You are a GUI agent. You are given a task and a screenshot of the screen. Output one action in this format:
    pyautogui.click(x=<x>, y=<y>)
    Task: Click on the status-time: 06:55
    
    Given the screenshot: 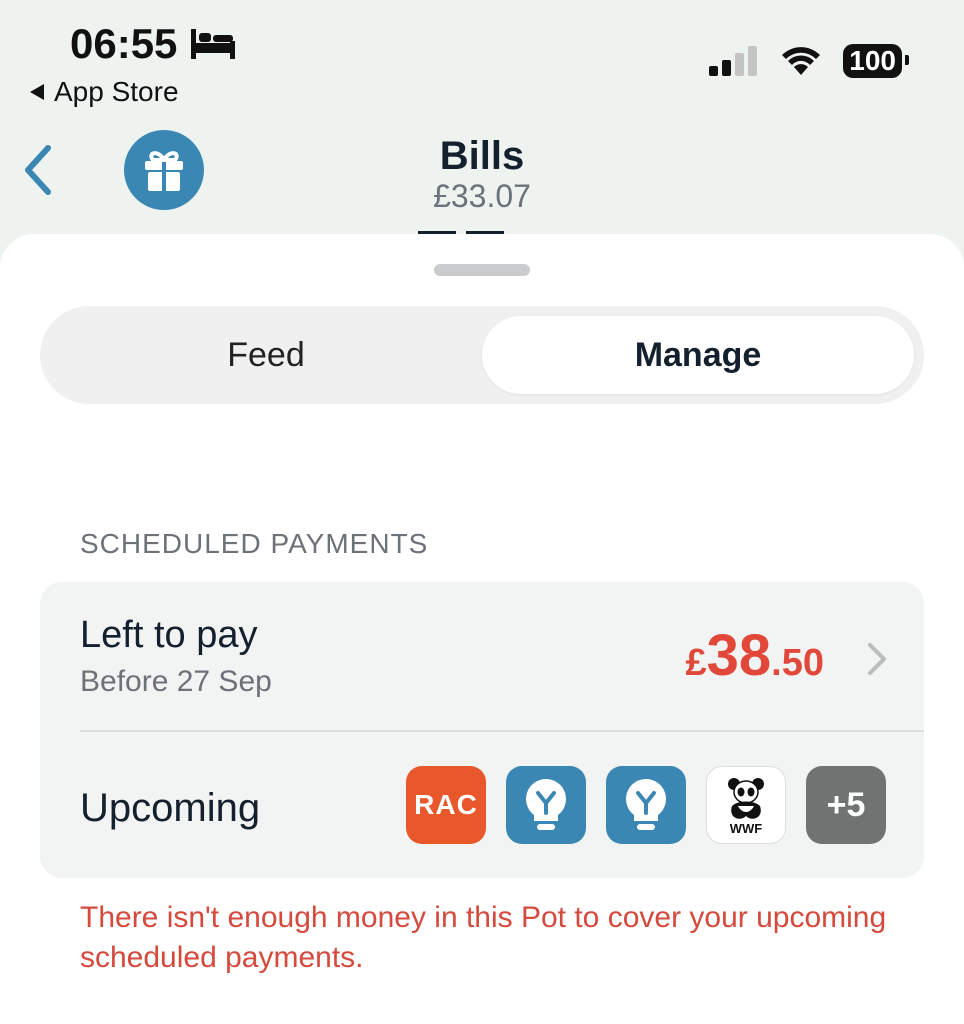 What is the action you would take?
    pyautogui.click(x=153, y=44)
    